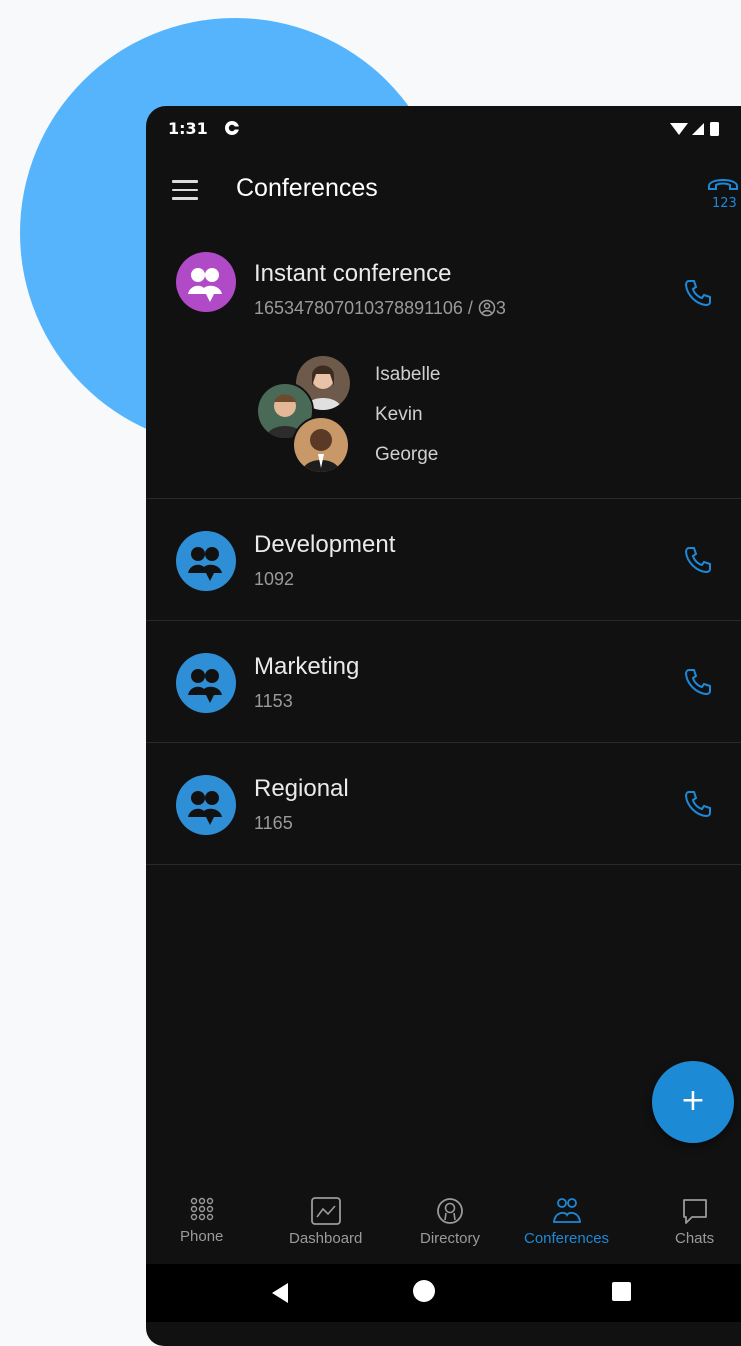 The height and width of the screenshot is (1346, 741). Describe the element at coordinates (443, 1293) in the screenshot. I see `system-nav-bar` at that location.